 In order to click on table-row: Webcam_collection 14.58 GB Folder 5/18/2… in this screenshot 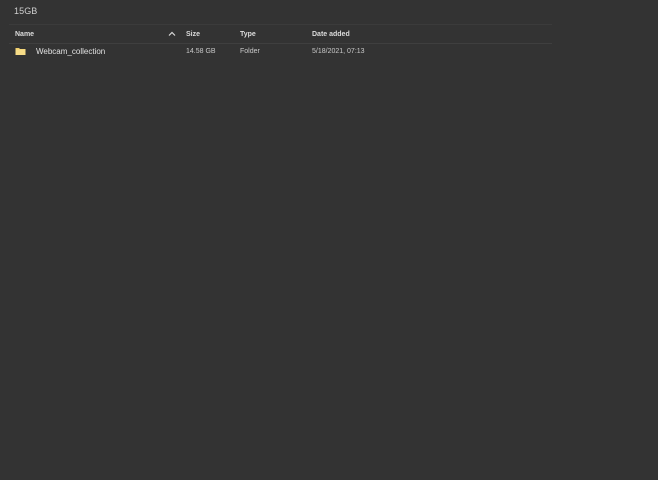, I will do `click(280, 52)`.